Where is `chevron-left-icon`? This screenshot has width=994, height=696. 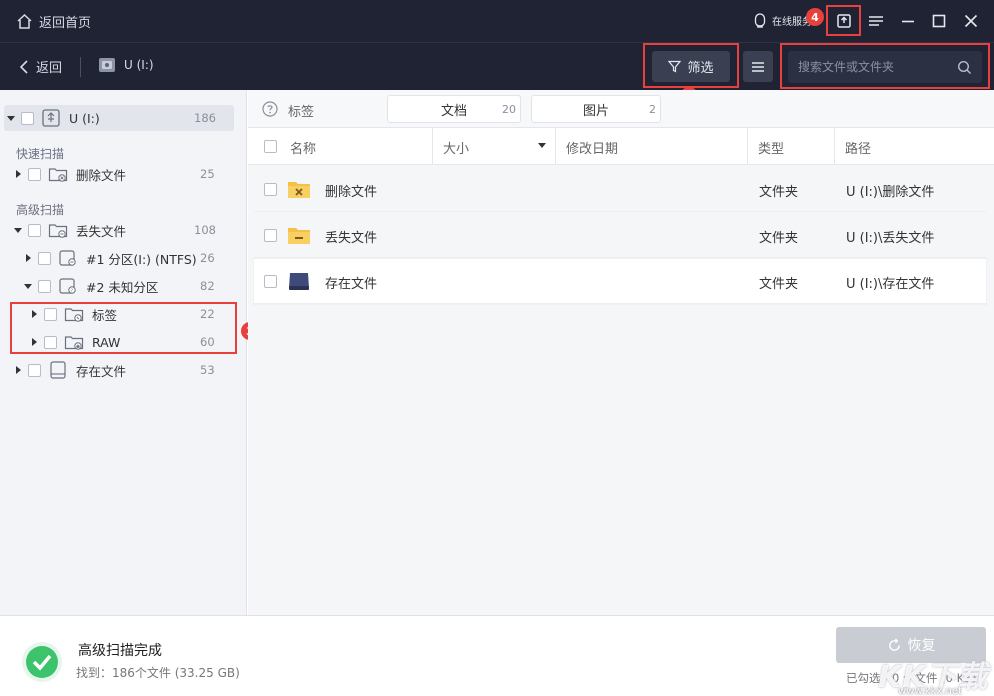 chevron-left-icon is located at coordinates (23, 66).